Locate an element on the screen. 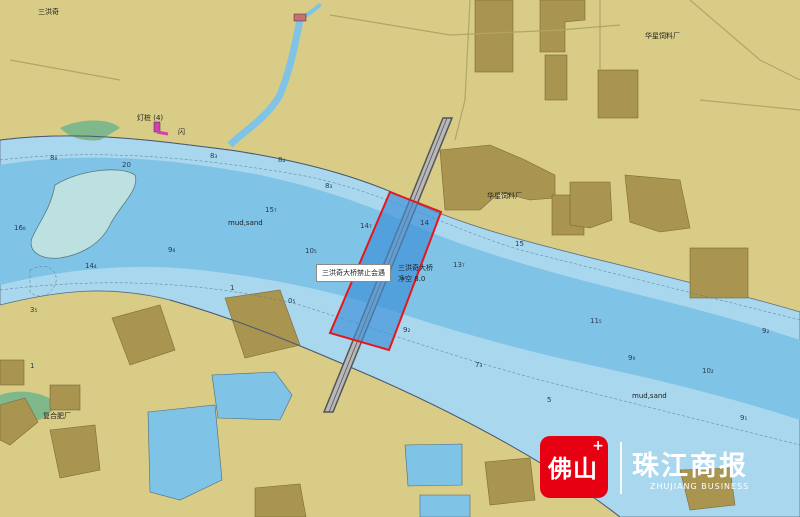  depth-sounding: 16₈ is located at coordinates (20, 228).